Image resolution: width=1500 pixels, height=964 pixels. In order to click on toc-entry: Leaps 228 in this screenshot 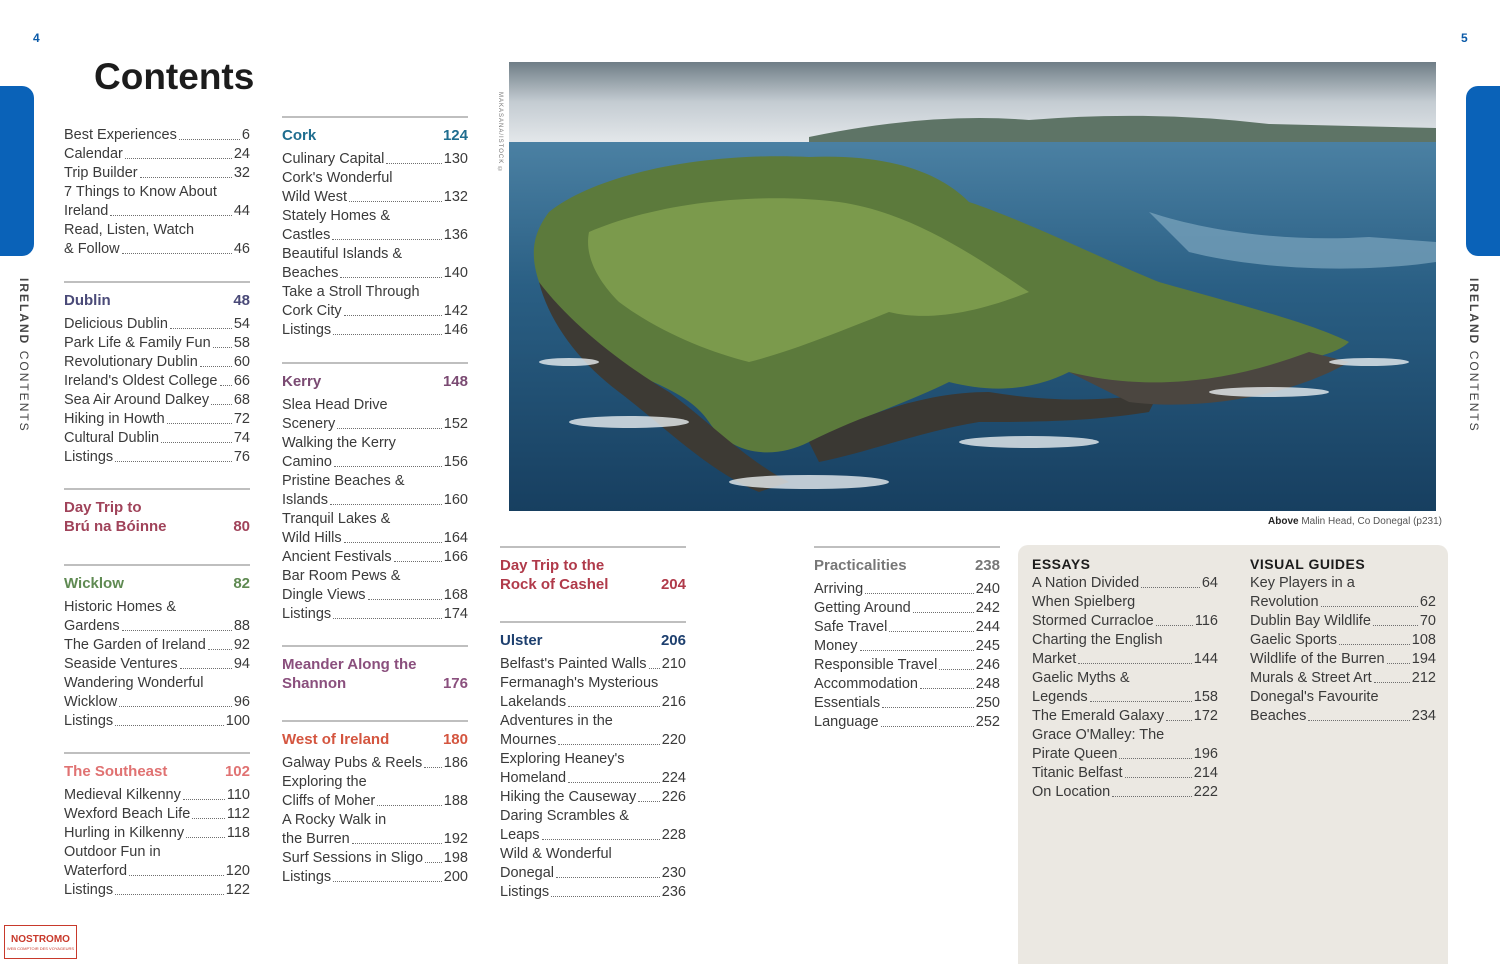, I will do `click(593, 835)`.